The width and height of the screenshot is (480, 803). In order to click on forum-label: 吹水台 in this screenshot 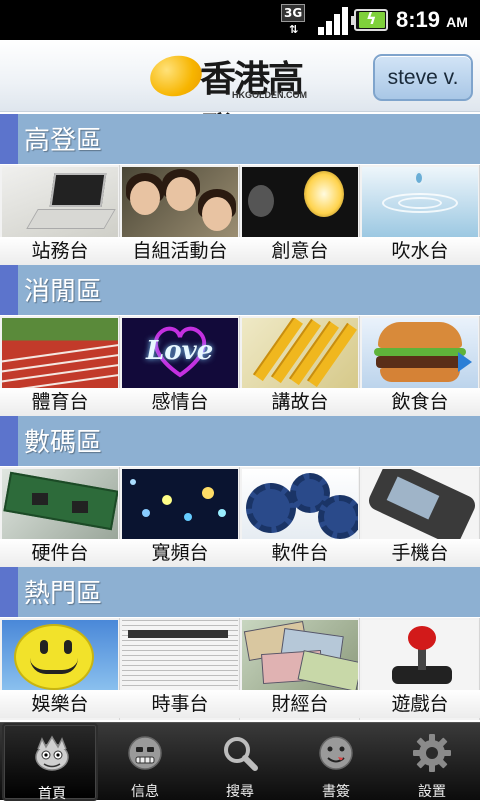, I will do `click(420, 251)`.